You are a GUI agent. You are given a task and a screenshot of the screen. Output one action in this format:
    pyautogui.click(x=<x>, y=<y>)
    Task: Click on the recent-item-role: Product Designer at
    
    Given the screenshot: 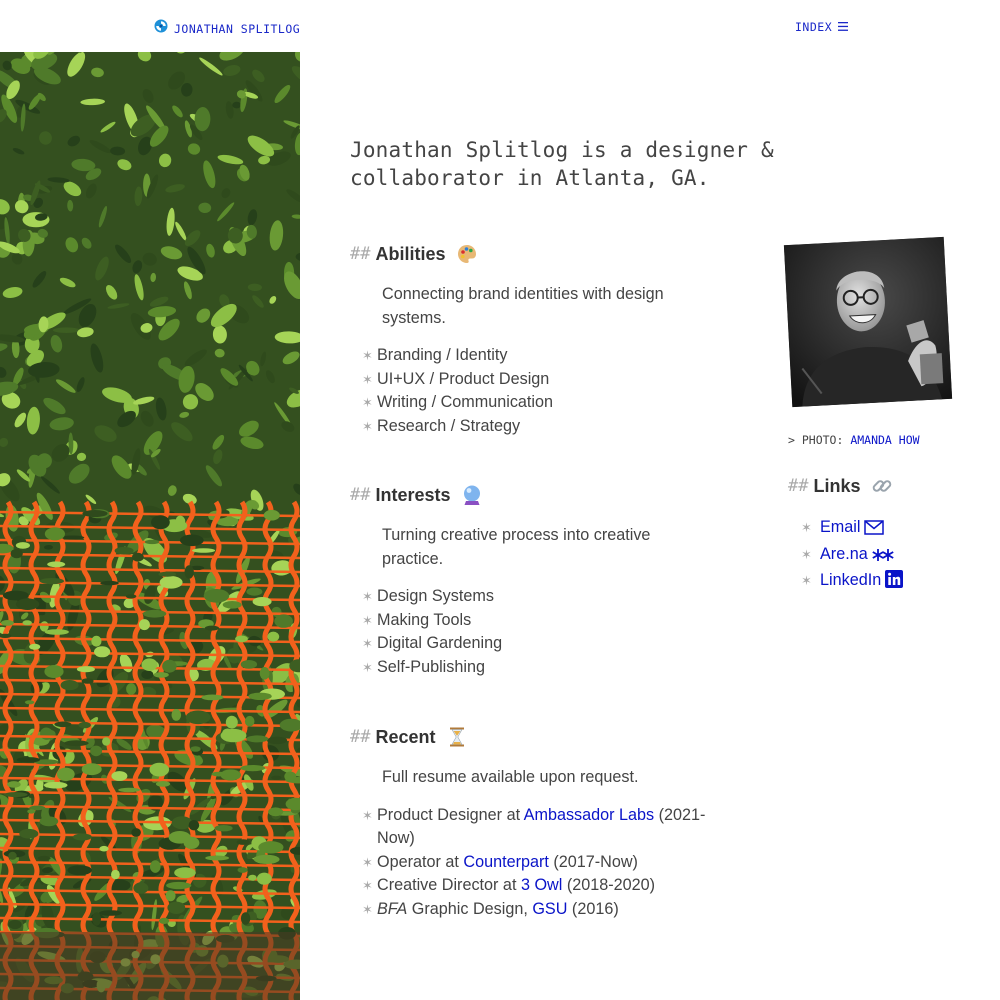 What is the action you would take?
    pyautogui.click(x=450, y=814)
    